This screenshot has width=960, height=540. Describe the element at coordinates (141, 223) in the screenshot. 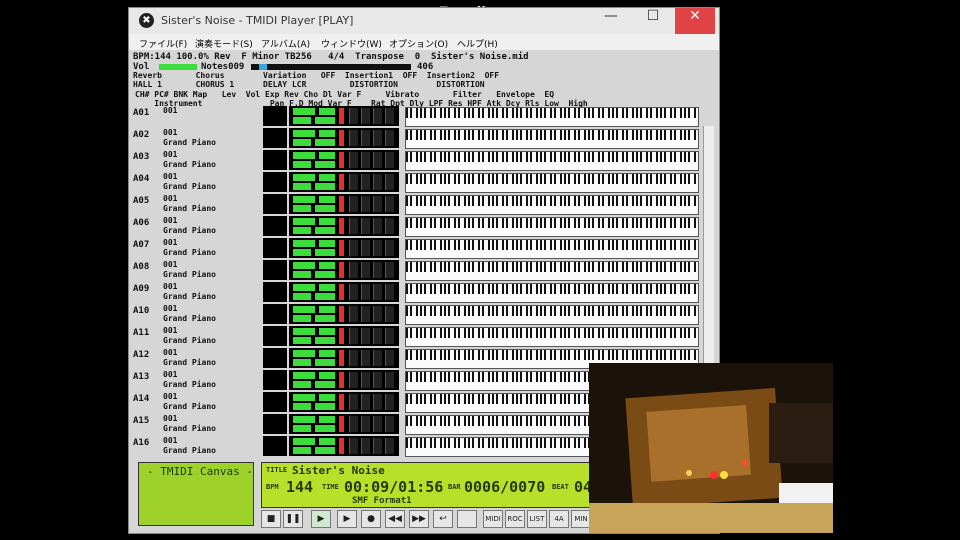

I see `channel-number: A06` at that location.